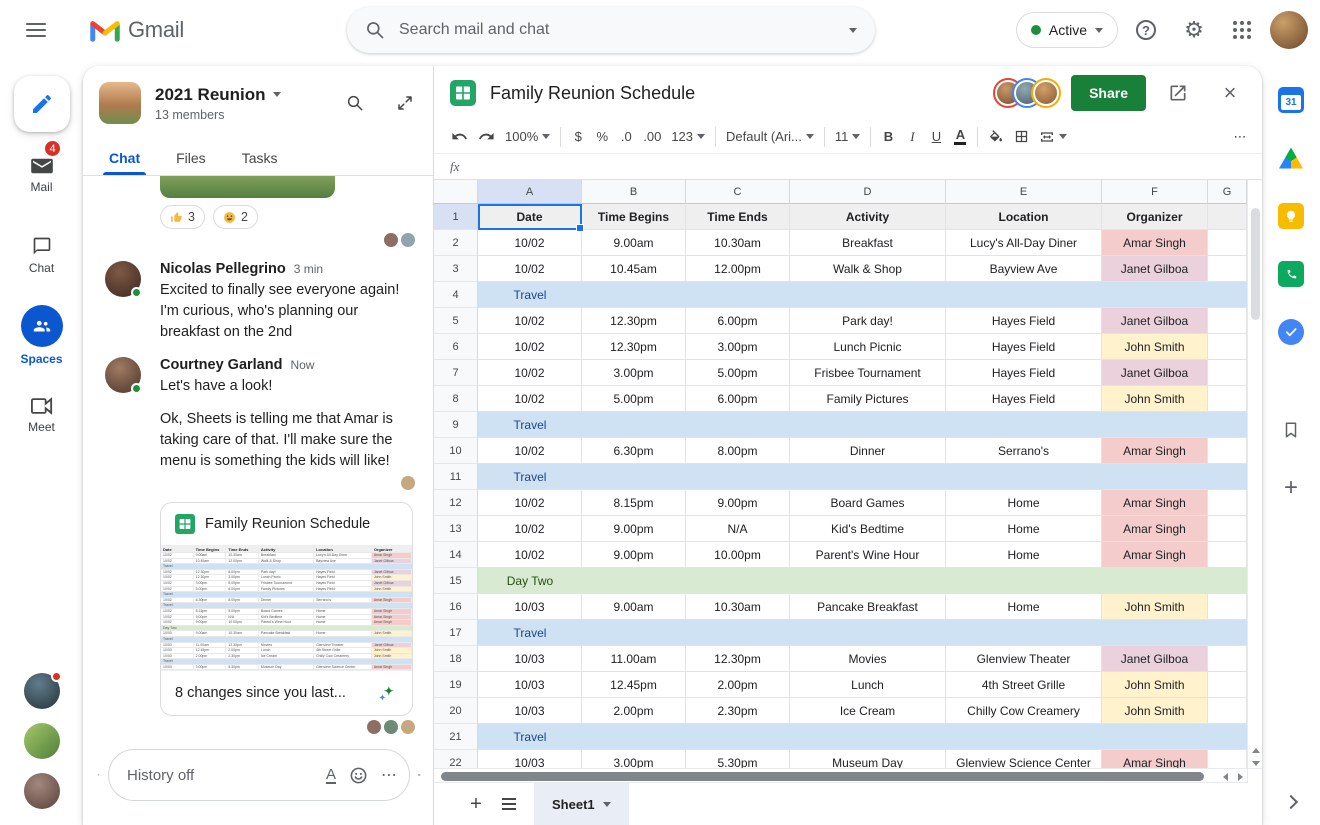 This screenshot has height=825, width=1320. Describe the element at coordinates (1155, 399) in the screenshot. I see `cell: John Smith` at that location.